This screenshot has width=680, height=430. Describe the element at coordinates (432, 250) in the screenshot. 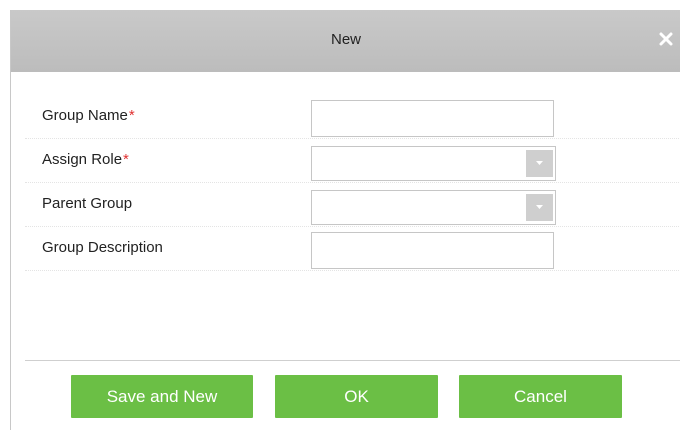

I see `group-description-input` at that location.